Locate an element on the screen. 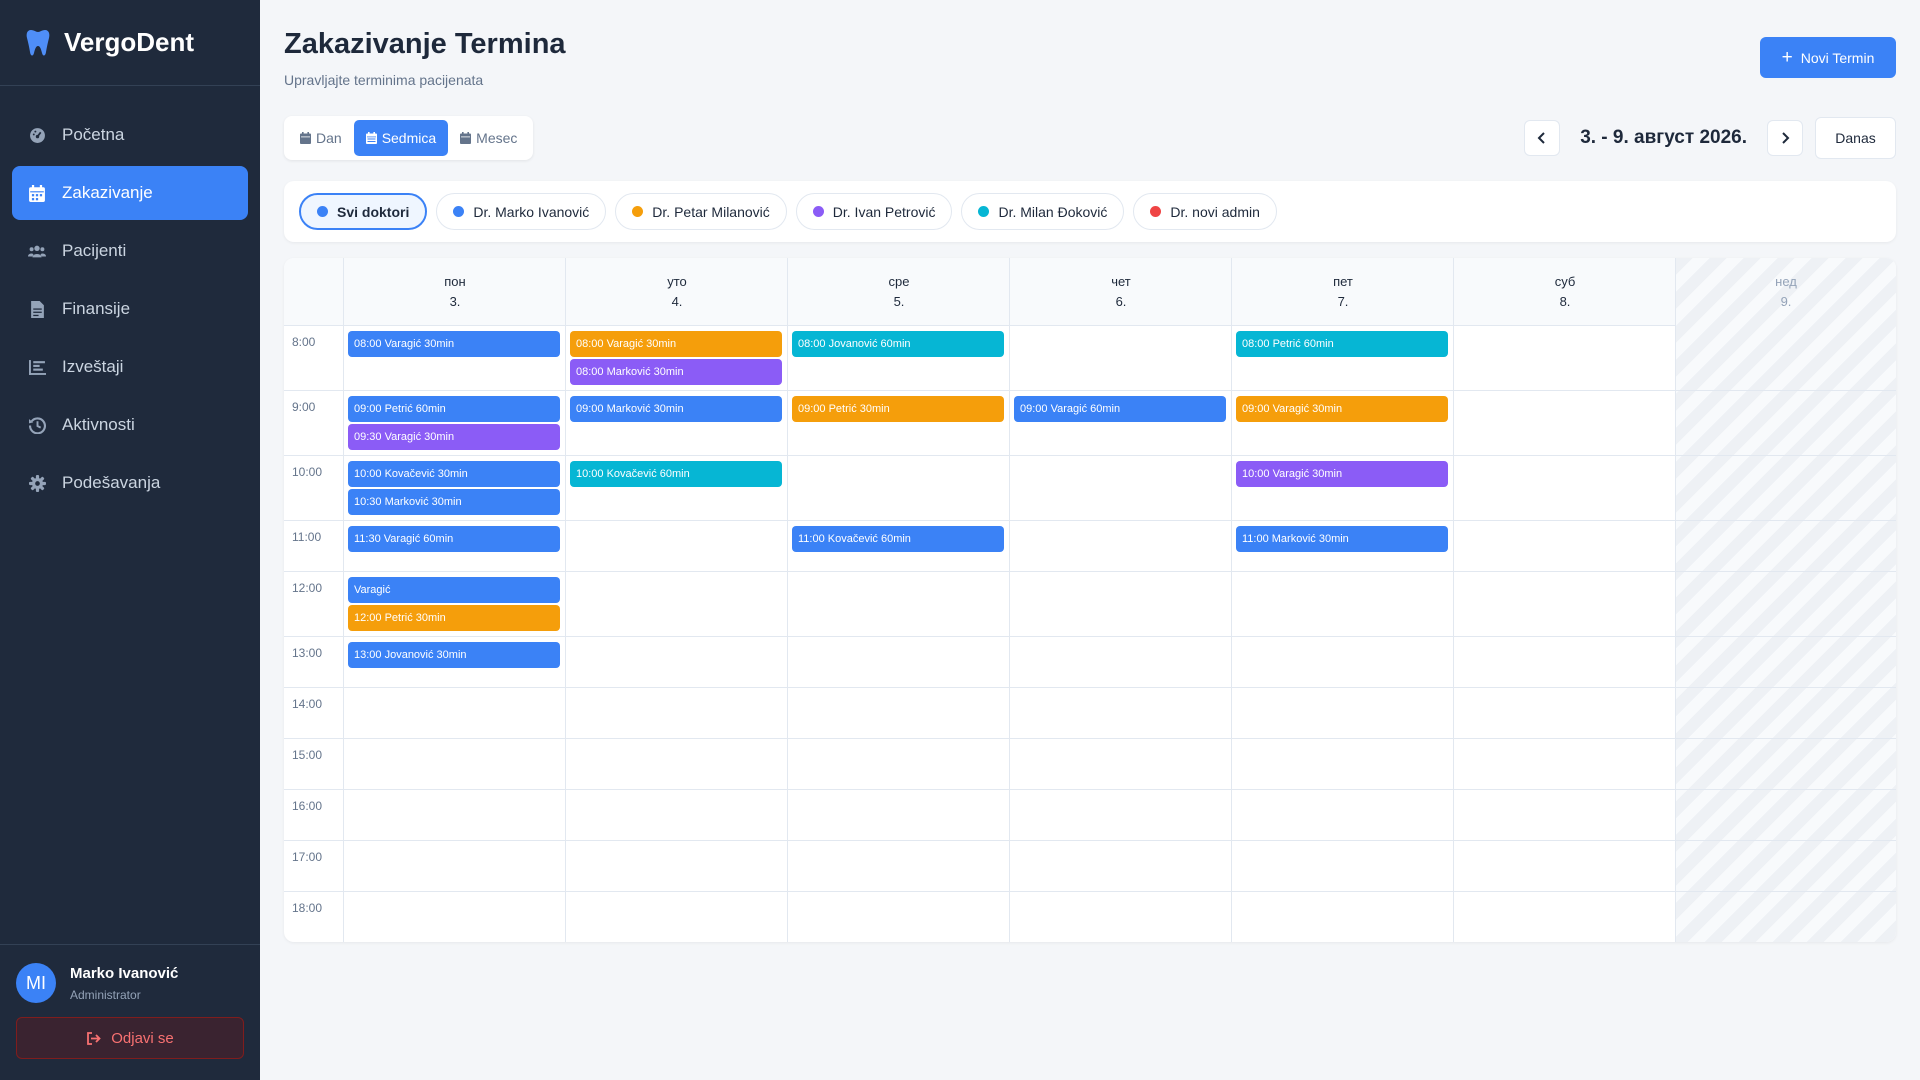  appointment-event: 08:00 Marković 30min is located at coordinates (676, 372).